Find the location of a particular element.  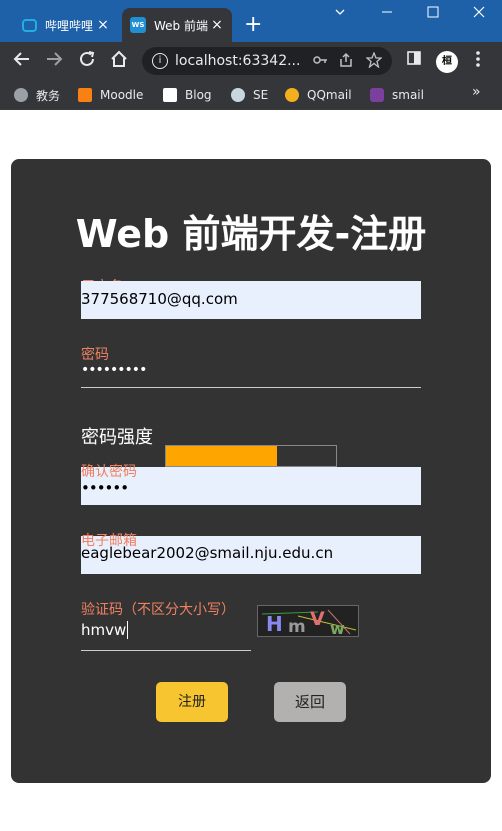

captcha-label: 验证码（不区分大小写） is located at coordinates (158, 610).